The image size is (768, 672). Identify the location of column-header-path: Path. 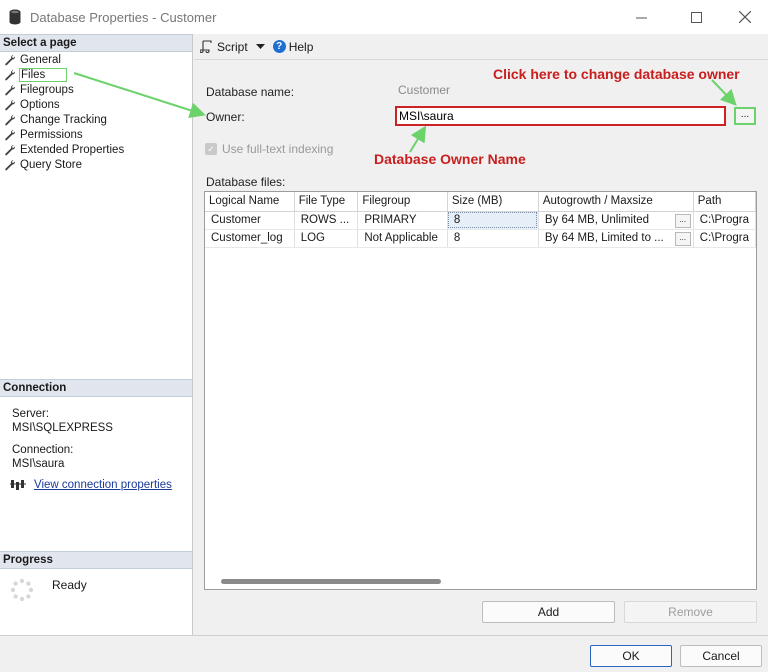
(724, 202).